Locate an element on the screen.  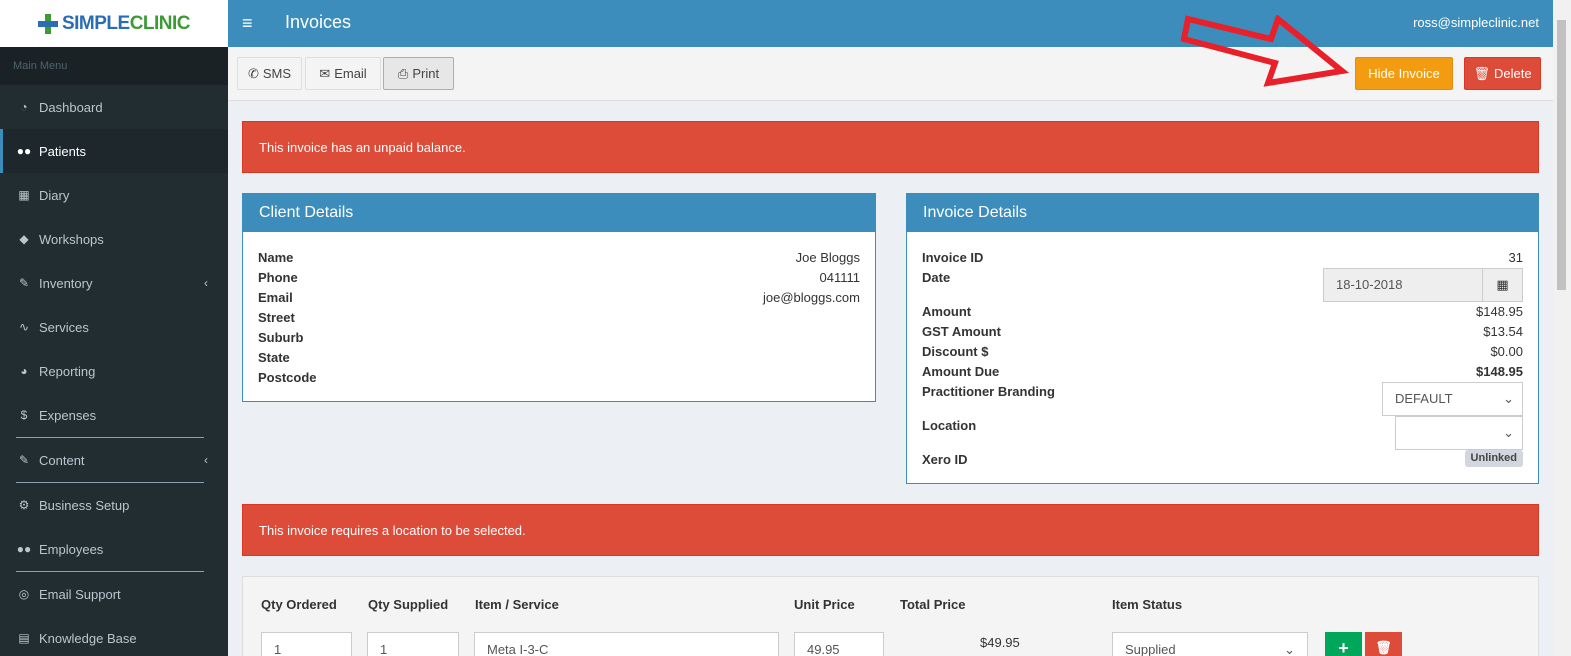
sidebar-item-label: Business Setup is located at coordinates (84, 505).